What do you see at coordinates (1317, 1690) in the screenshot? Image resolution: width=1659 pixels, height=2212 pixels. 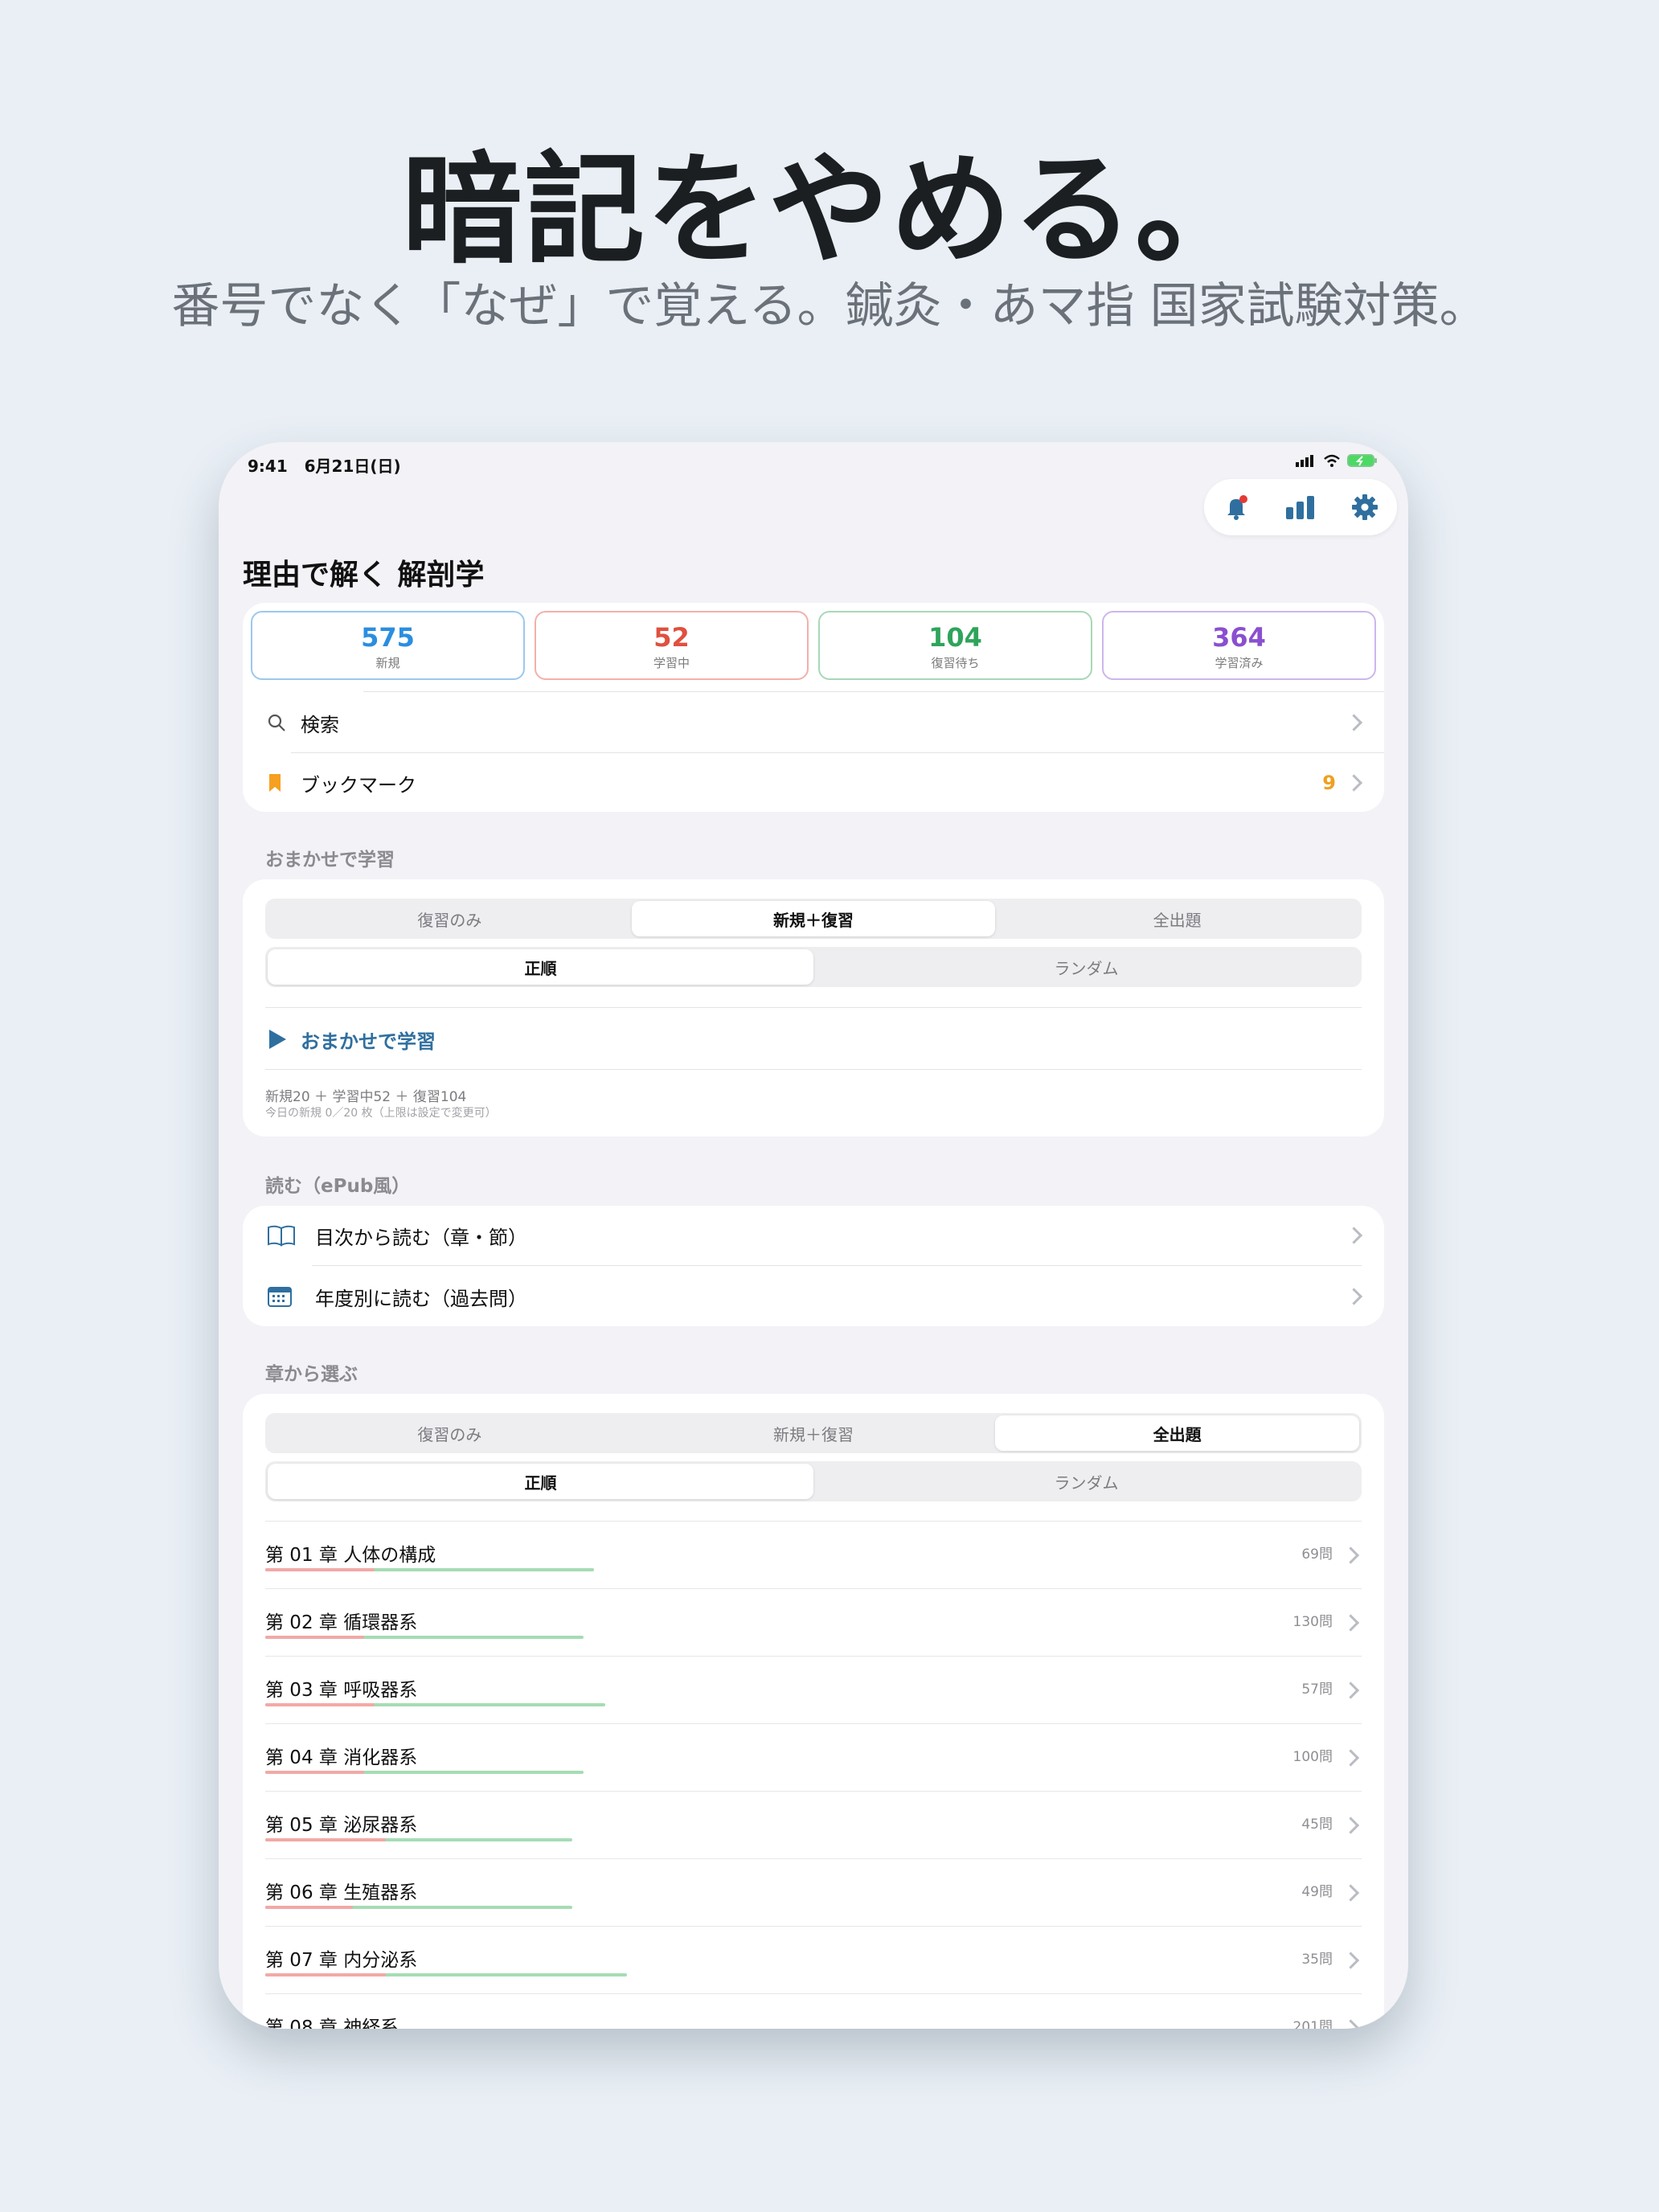 I see `chapter-question-count: 57問` at bounding box center [1317, 1690].